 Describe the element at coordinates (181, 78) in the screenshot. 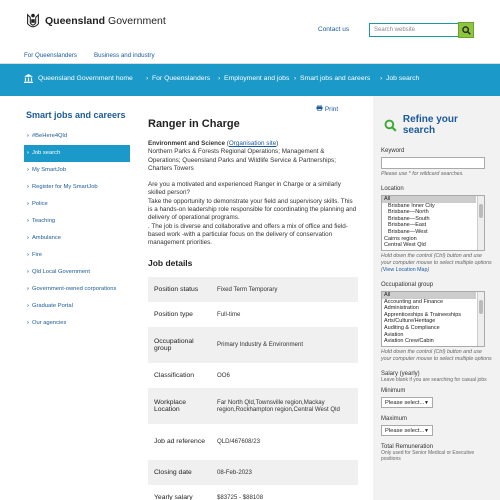

I see `breadcrumb-for-queenslanders: For Queenslanders` at that location.